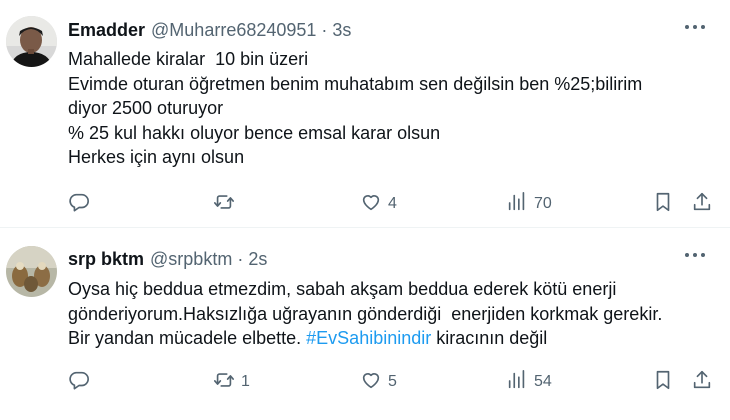 The width and height of the screenshot is (730, 420). Describe the element at coordinates (368, 338) in the screenshot. I see `hashtag-link: #EvSahibinindir` at that location.